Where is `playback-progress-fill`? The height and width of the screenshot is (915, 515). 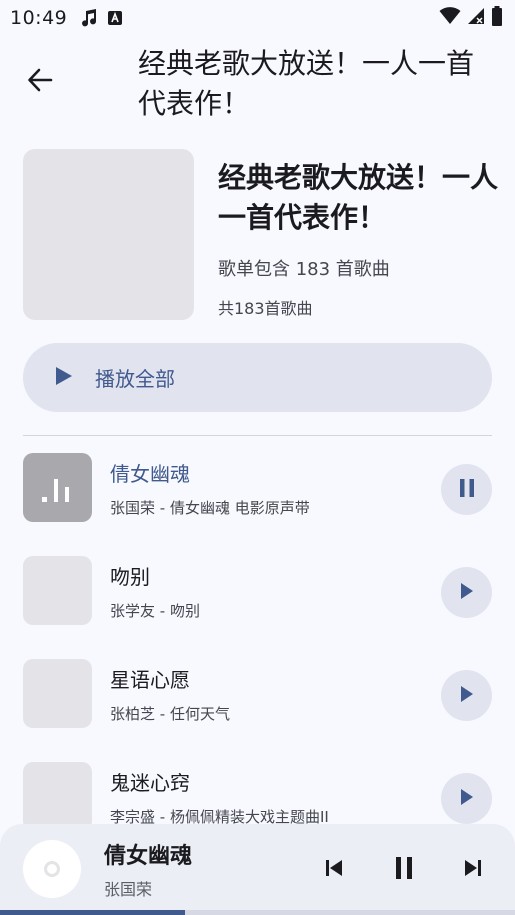 playback-progress-fill is located at coordinates (93, 912).